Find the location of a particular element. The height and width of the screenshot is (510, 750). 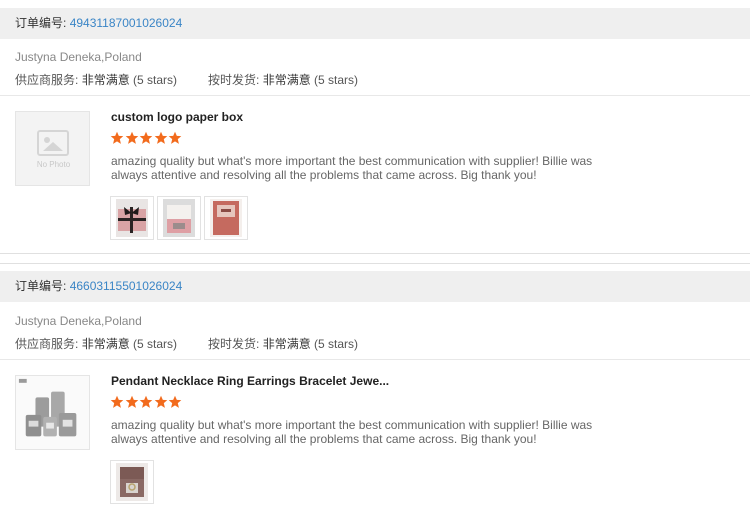

order-header: 订单编号: 49431187001026024 is located at coordinates (375, 23).